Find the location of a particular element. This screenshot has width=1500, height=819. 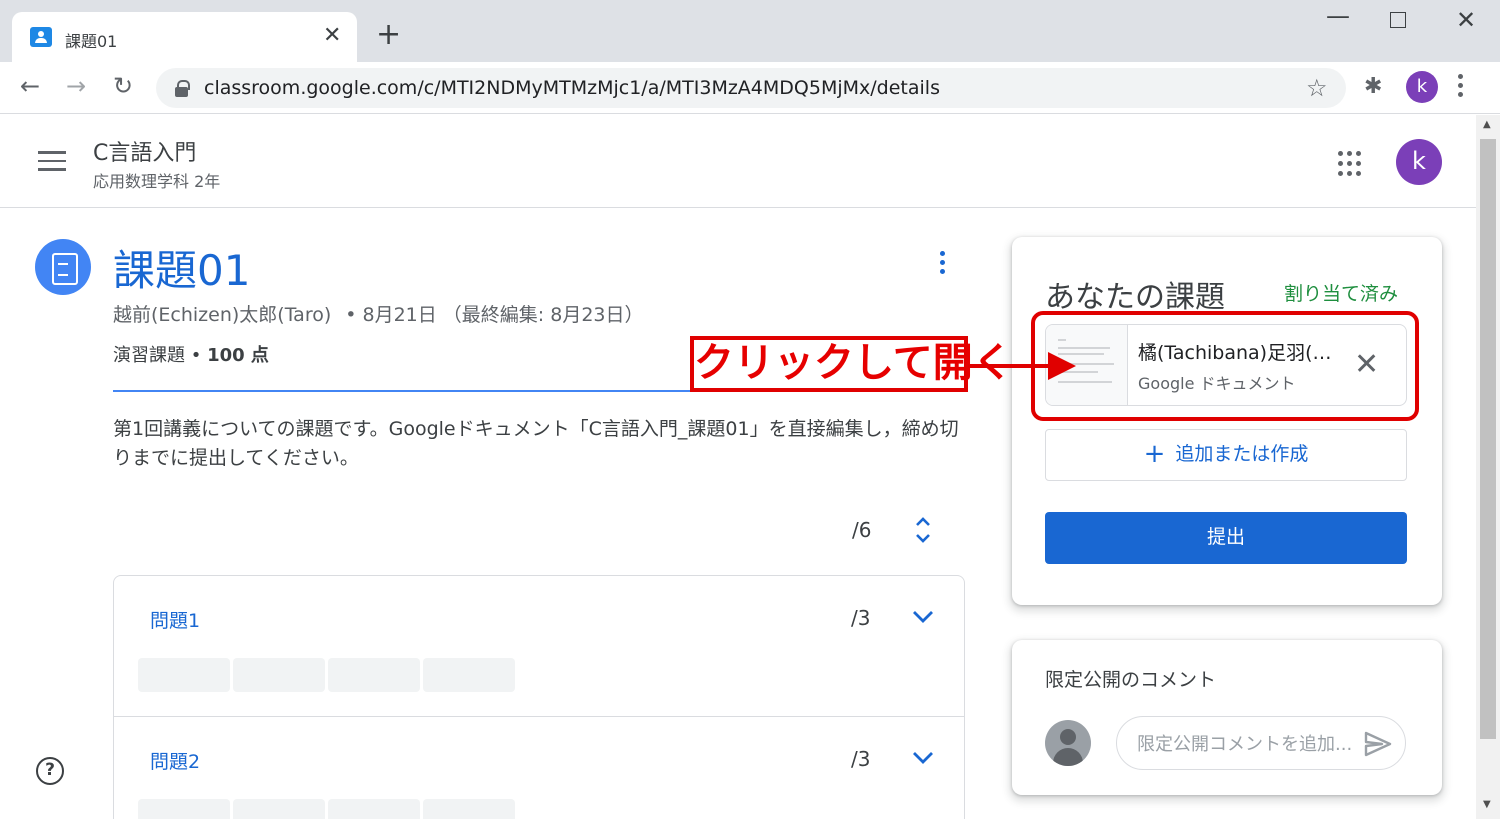

more-options-icon is located at coordinates (944, 266).